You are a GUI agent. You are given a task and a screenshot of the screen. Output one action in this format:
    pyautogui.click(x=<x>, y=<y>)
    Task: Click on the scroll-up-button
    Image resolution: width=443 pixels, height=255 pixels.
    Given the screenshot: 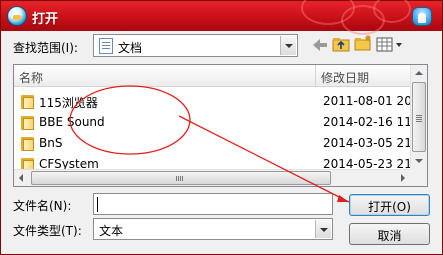 What is the action you would take?
    pyautogui.click(x=419, y=73)
    